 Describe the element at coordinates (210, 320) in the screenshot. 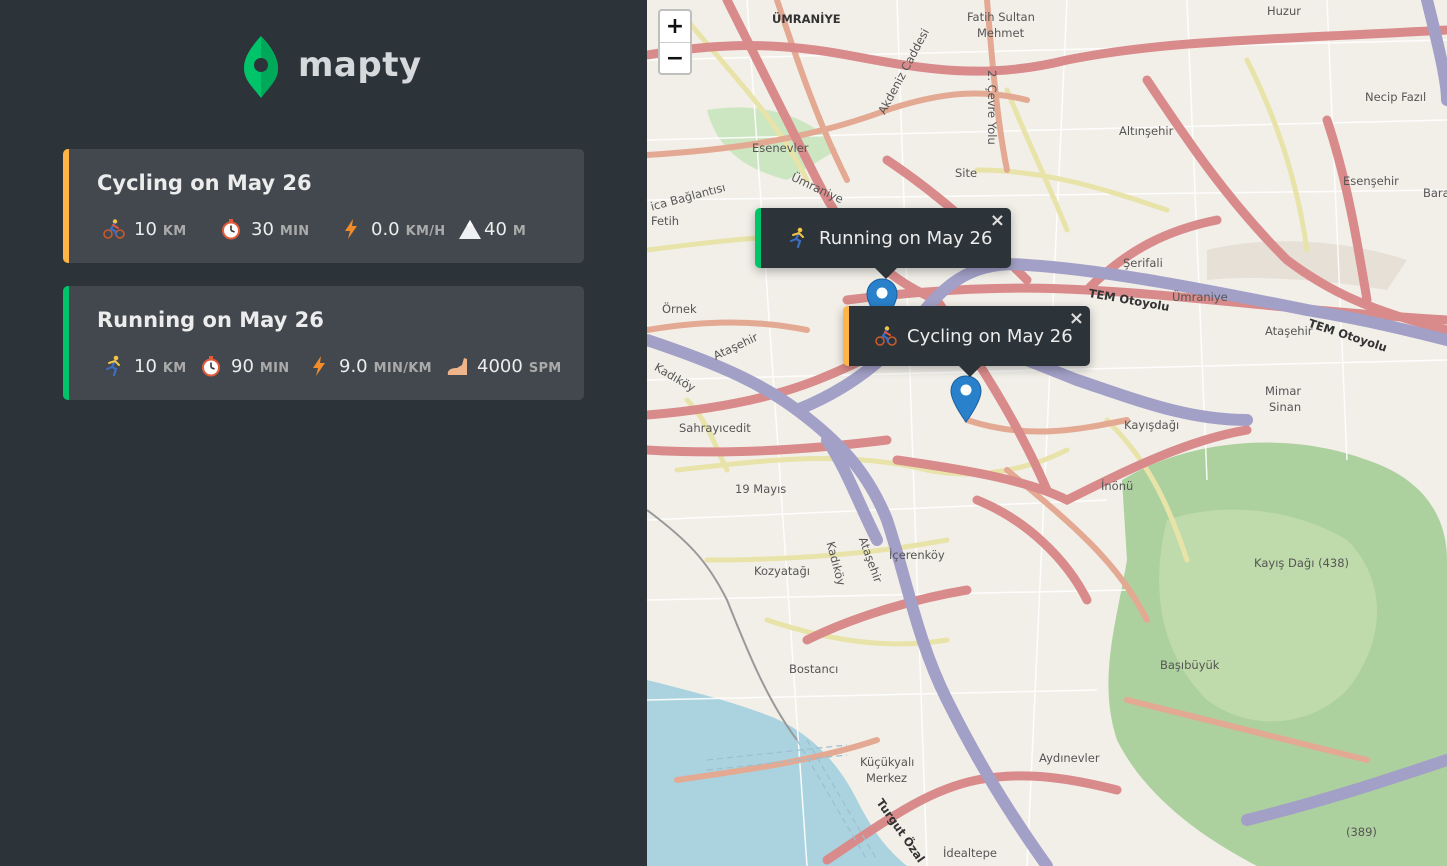

I see `workout-title: Running on May 26` at that location.